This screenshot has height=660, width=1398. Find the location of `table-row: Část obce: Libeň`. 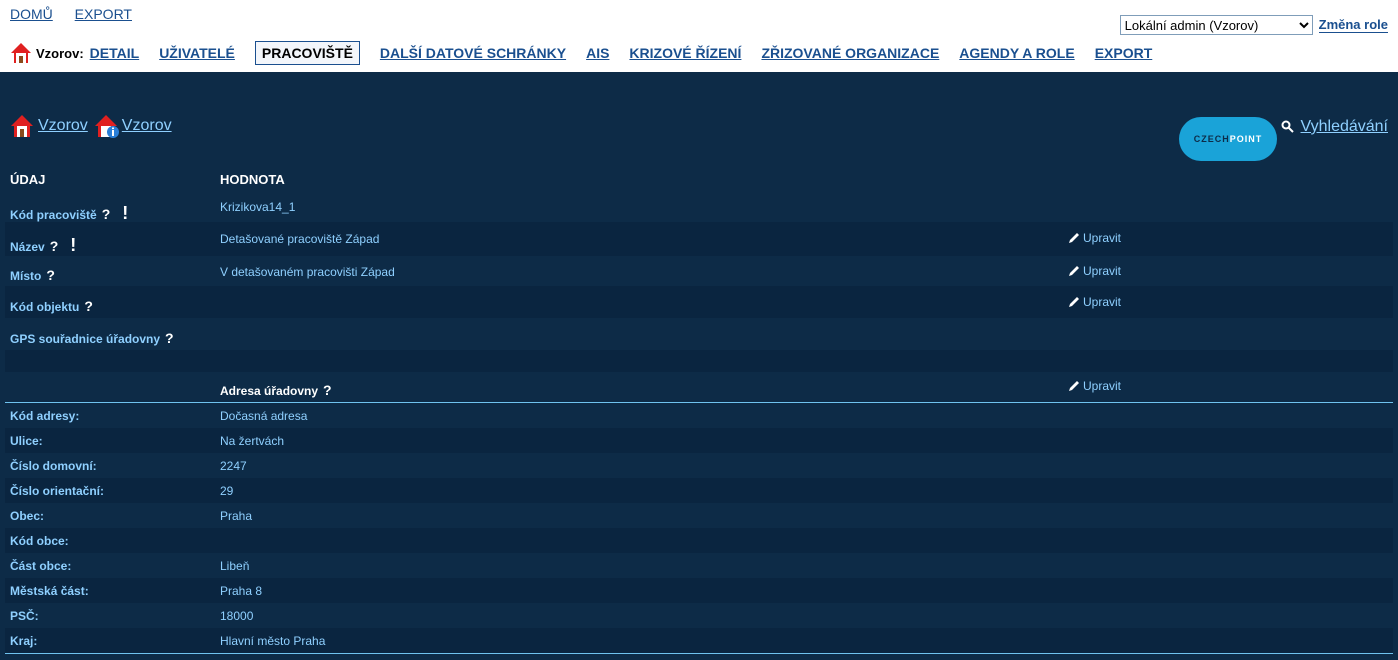

table-row: Část obce: Libeň is located at coordinates (699, 565).